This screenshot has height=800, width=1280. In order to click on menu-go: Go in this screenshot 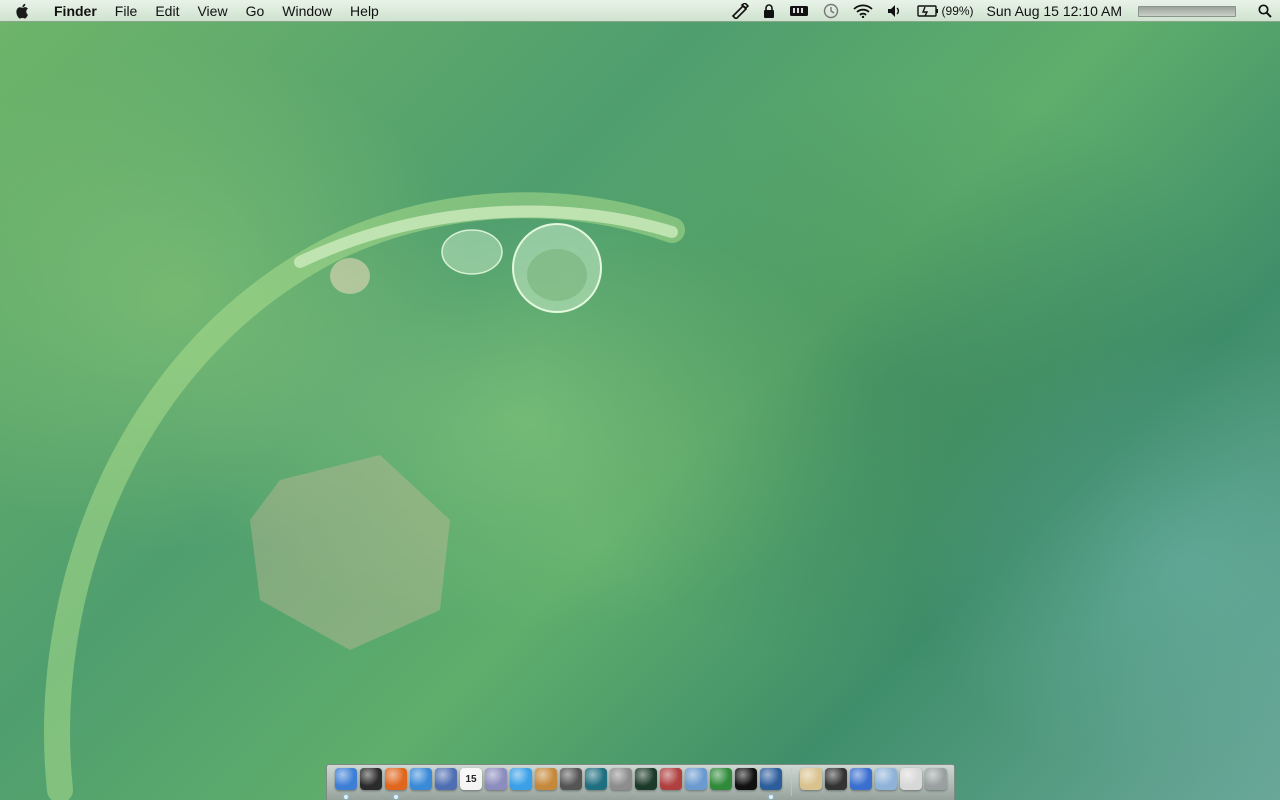, I will do `click(255, 11)`.